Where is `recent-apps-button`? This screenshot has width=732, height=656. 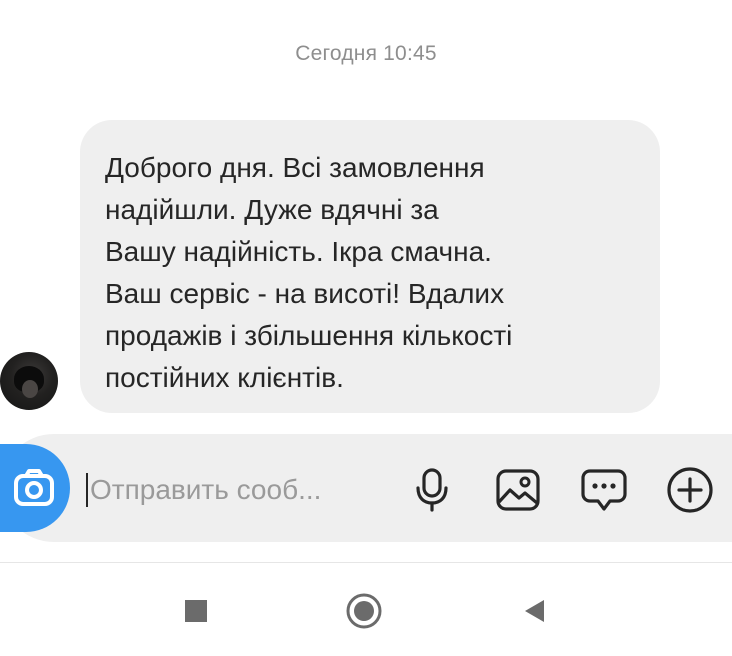
recent-apps-button is located at coordinates (196, 611).